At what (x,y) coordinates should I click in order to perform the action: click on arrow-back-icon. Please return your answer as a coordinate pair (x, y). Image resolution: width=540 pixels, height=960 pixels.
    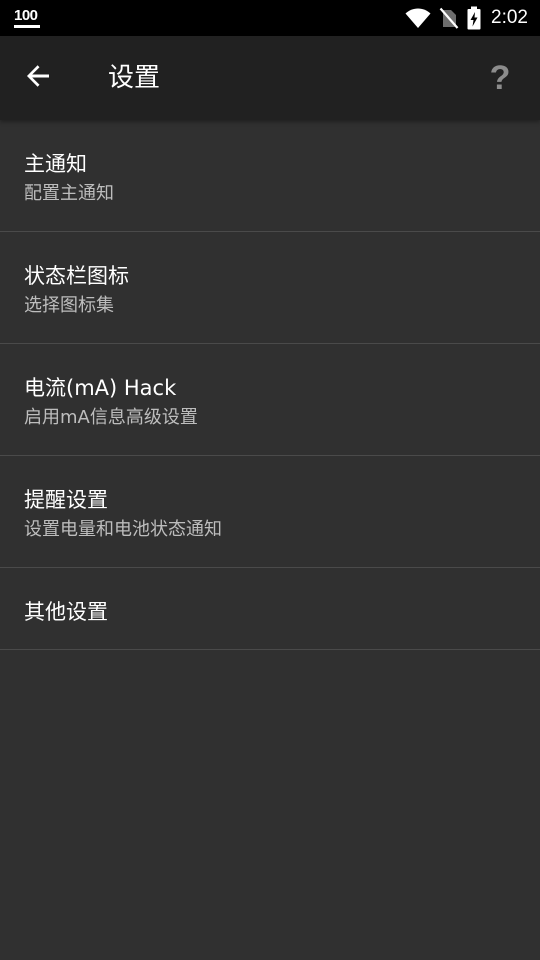
    Looking at the image, I should click on (38, 78).